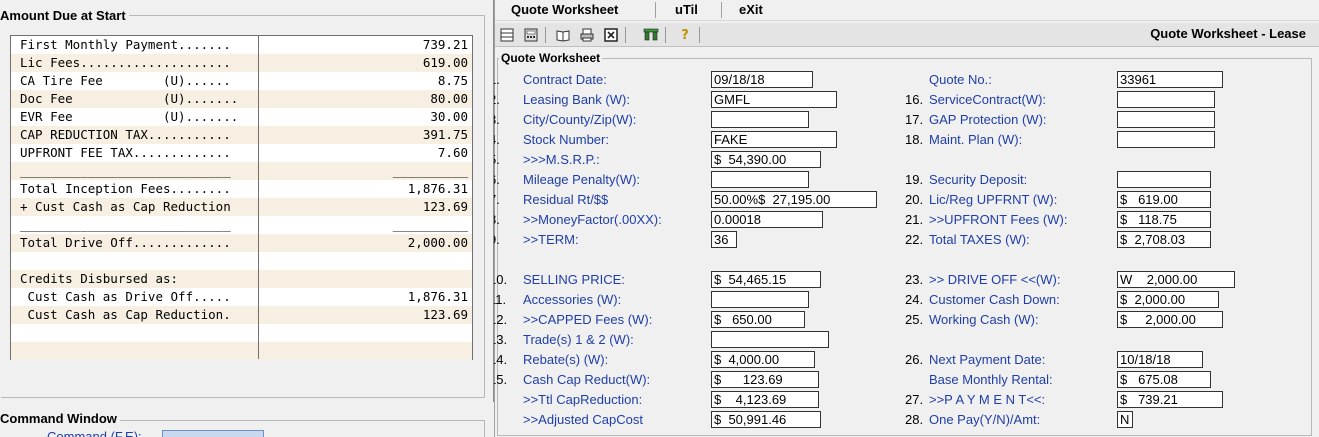 This screenshot has height=437, width=1319. What do you see at coordinates (767, 219) in the screenshot?
I see `input-moneyfactor-00xx: 0.00018` at bounding box center [767, 219].